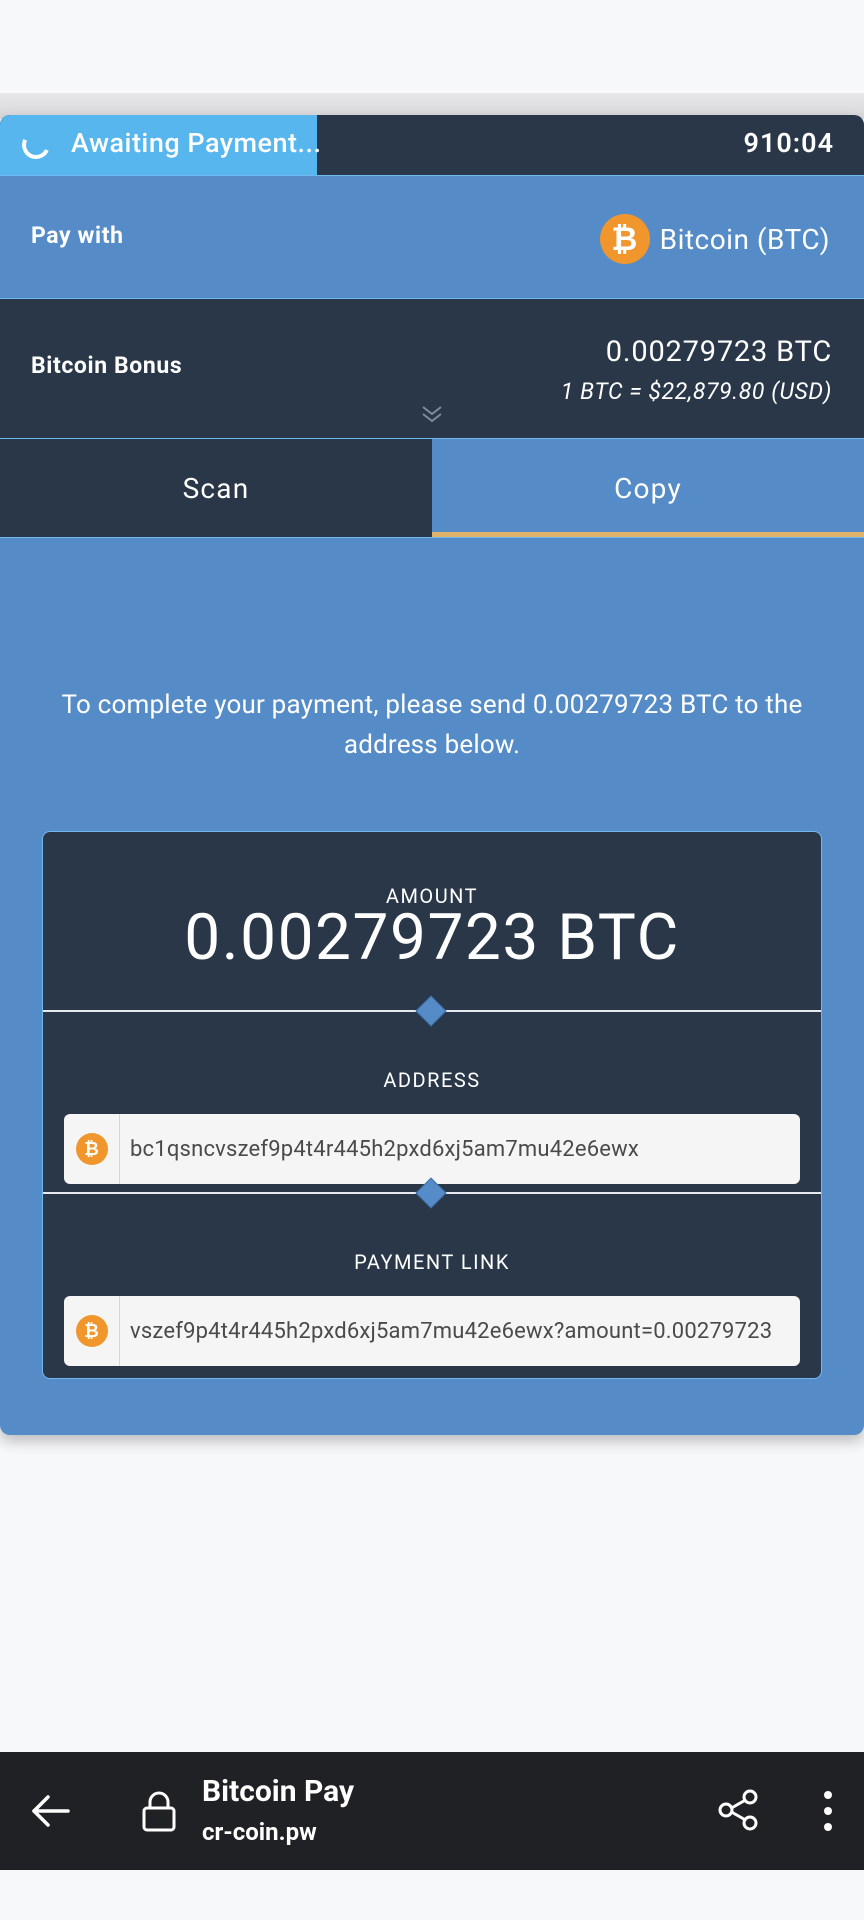 This screenshot has width=864, height=1920. What do you see at coordinates (696, 391) in the screenshot?
I see `exchange-rate: 1 BTC = $22,879.80 (USD)` at bounding box center [696, 391].